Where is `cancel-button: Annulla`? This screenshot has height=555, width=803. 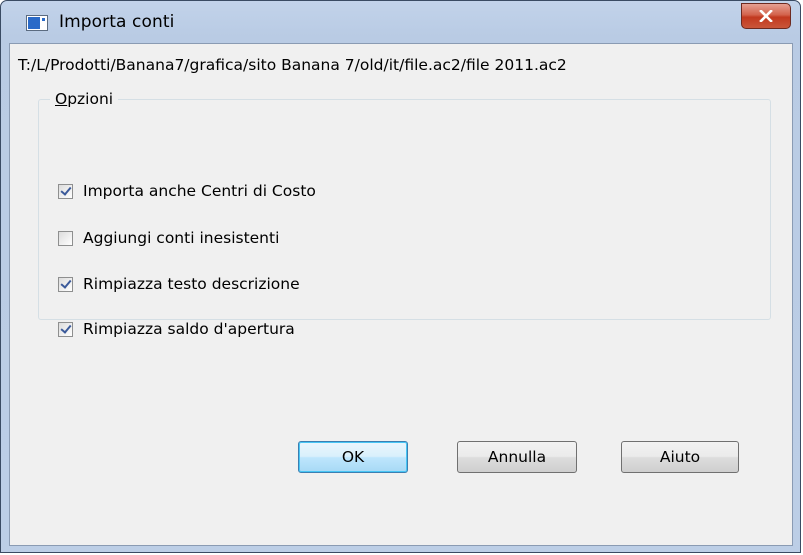 cancel-button: Annulla is located at coordinates (517, 457).